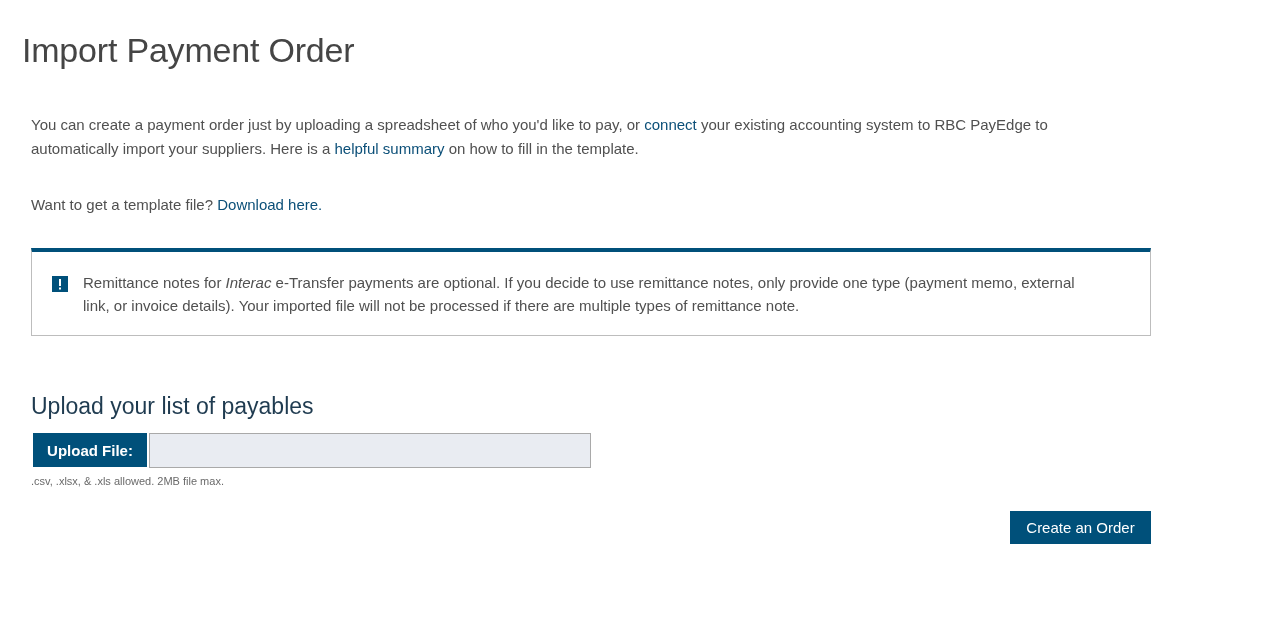  What do you see at coordinates (188, 50) in the screenshot?
I see `page-title: Import Payment Order` at bounding box center [188, 50].